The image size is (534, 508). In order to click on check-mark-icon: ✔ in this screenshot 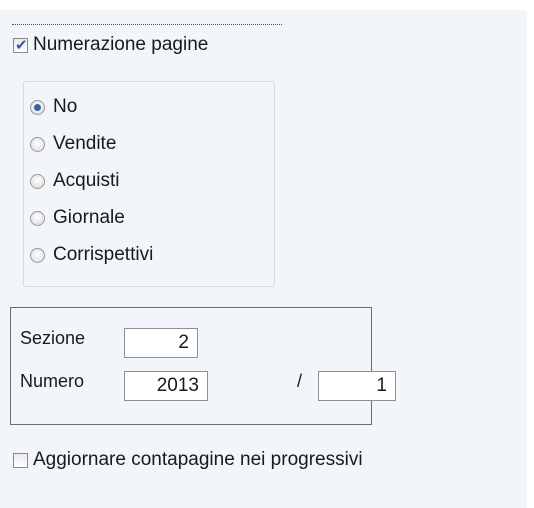, I will do `click(21, 45)`.